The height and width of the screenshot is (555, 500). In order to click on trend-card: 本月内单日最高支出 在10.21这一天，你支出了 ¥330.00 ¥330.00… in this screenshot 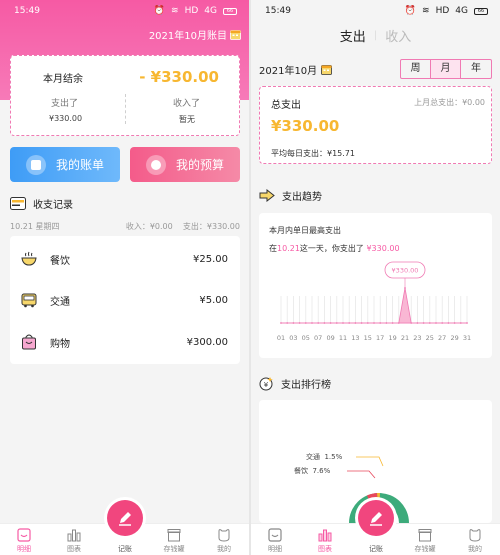, I will do `click(375, 285)`.